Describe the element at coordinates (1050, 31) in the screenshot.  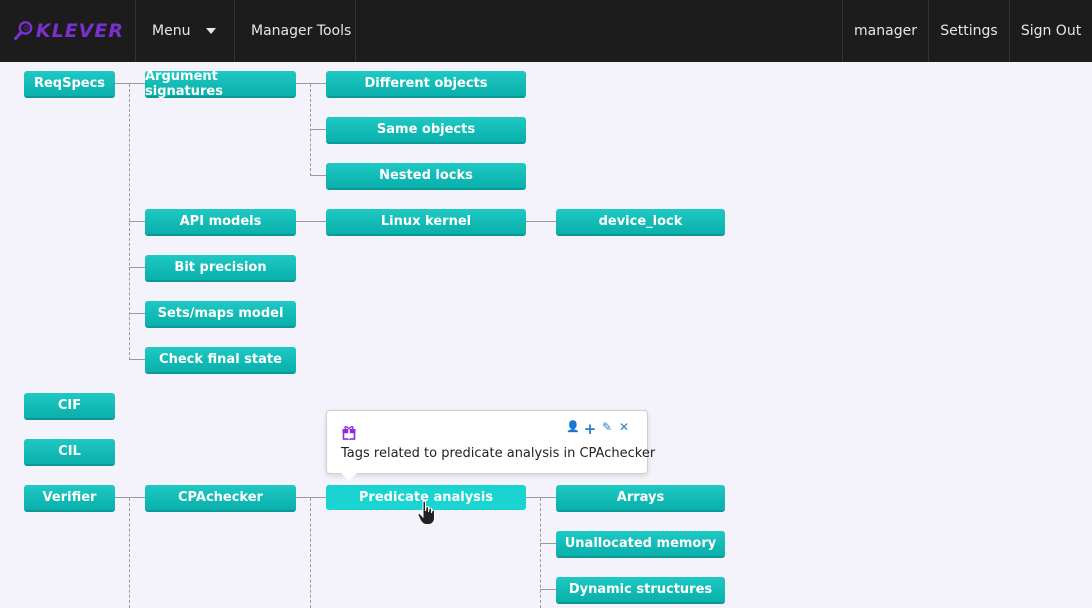
I see `sign-out-link: Sign Out` at that location.